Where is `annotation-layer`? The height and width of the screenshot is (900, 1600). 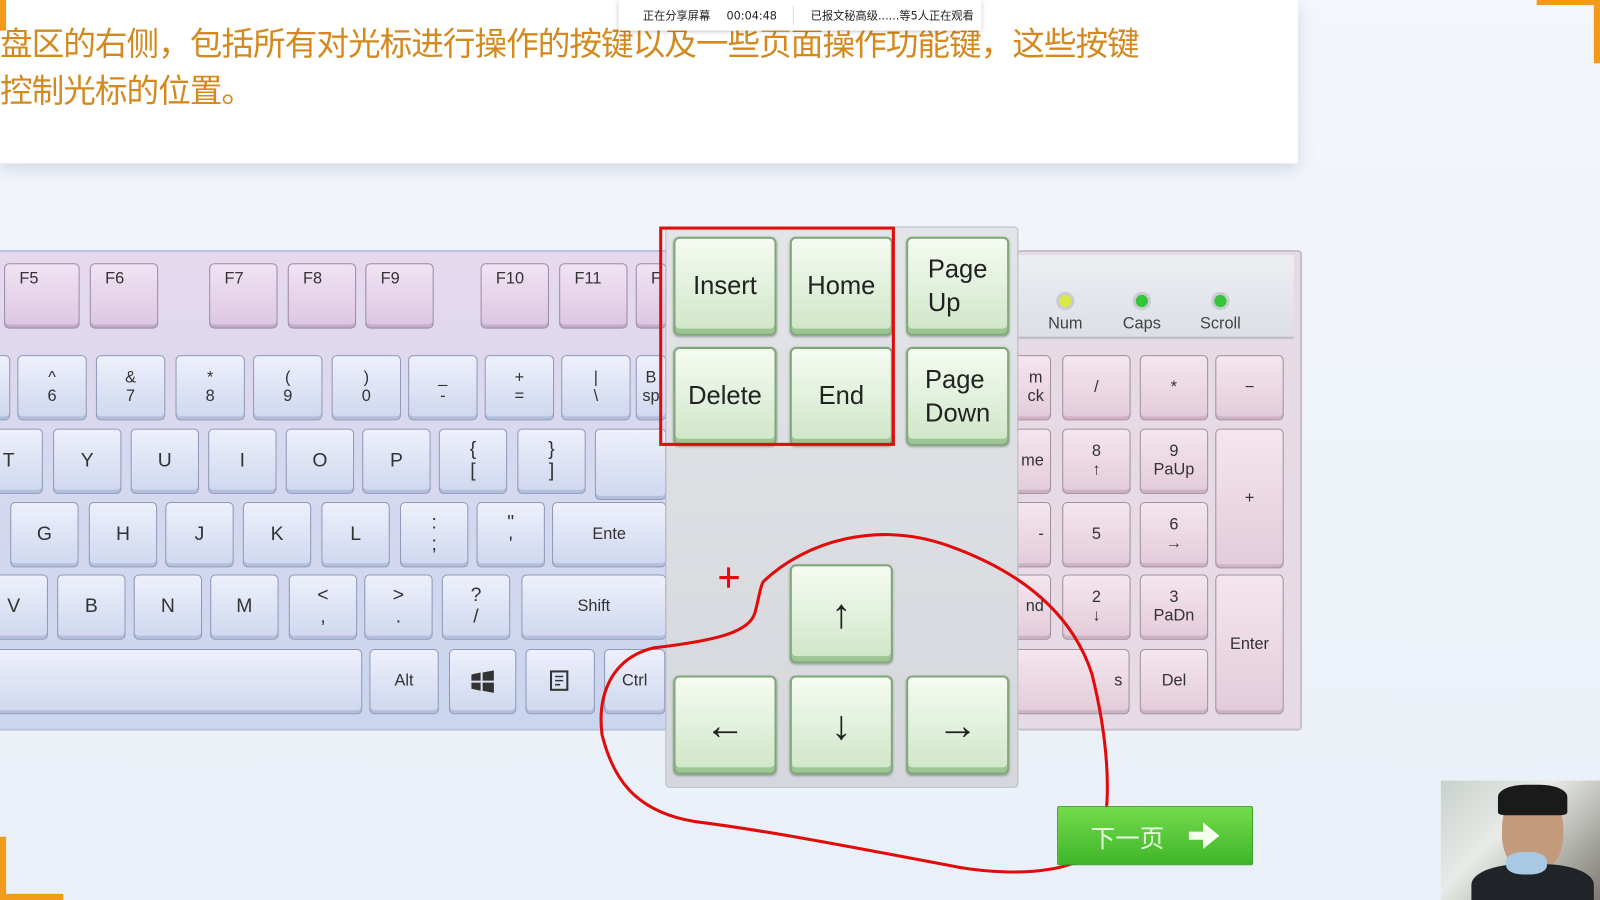 annotation-layer is located at coordinates (854, 703).